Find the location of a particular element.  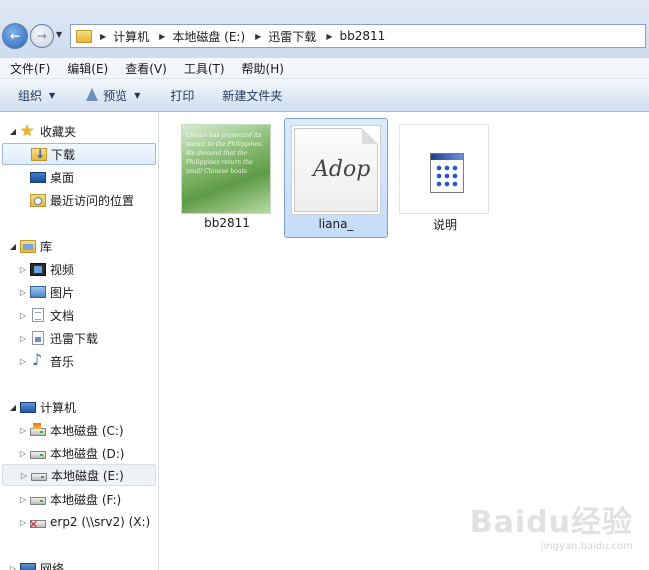

nav-network: ▷ 网络 is located at coordinates (36, 563).